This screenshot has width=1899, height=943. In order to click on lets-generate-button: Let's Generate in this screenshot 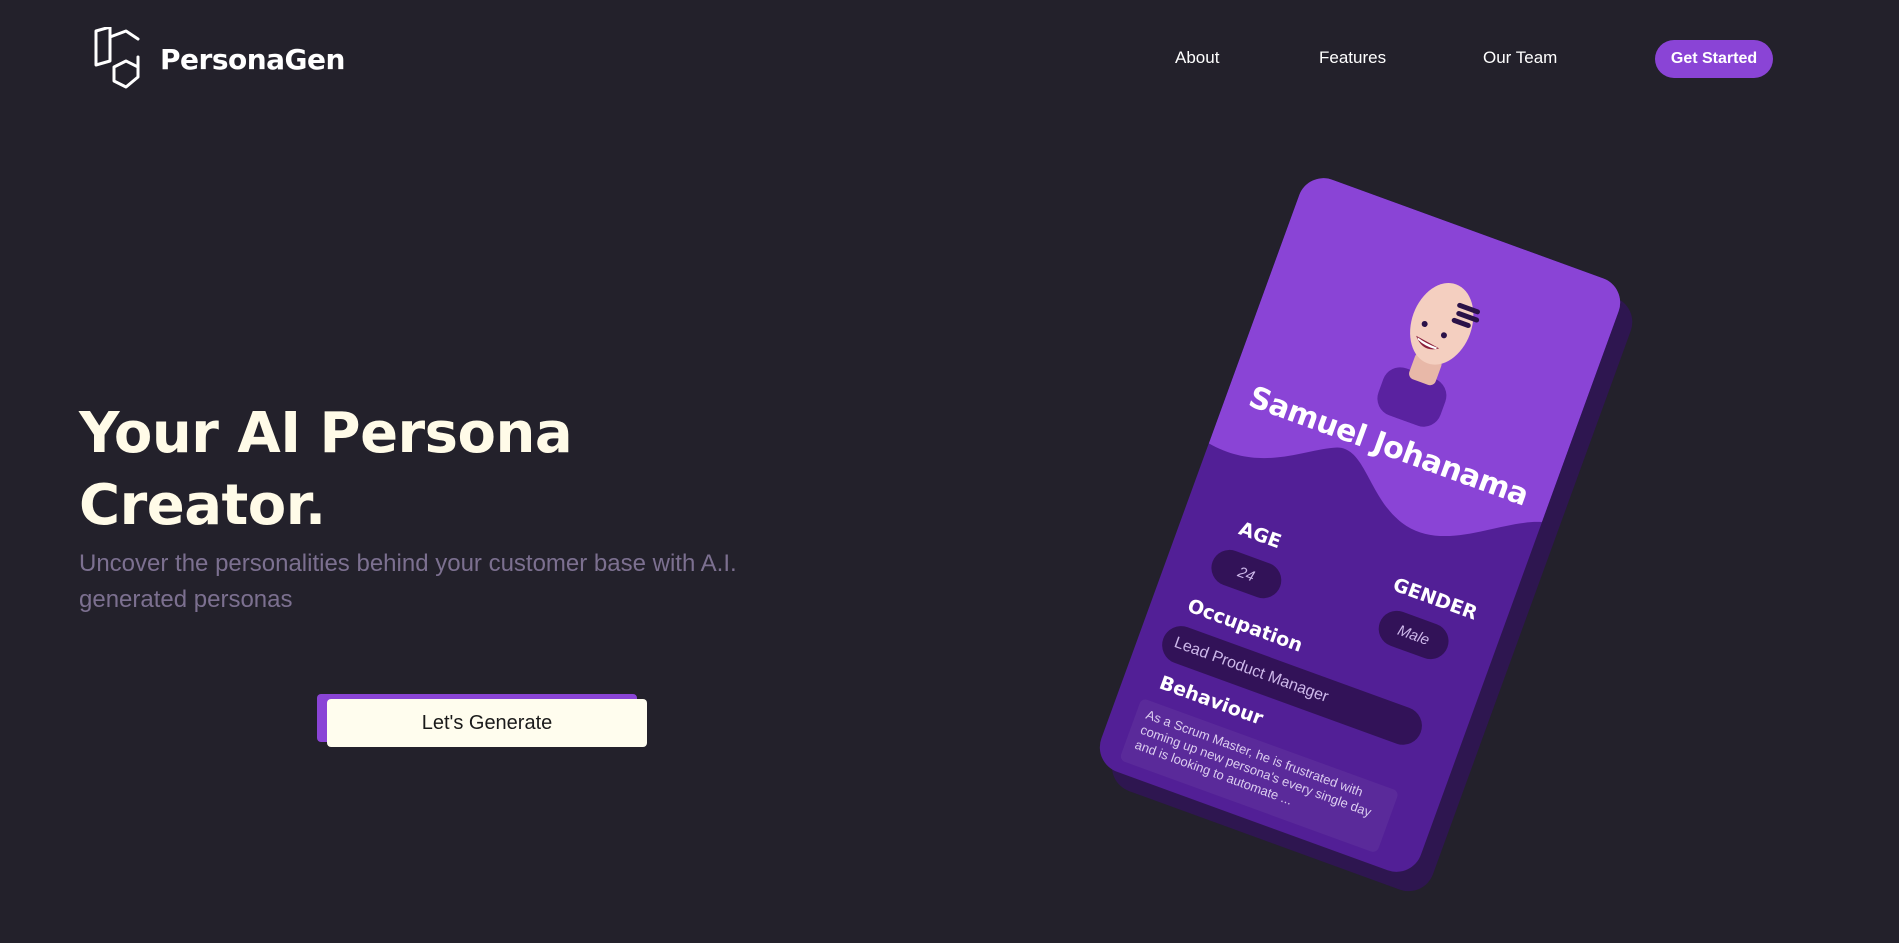, I will do `click(487, 723)`.